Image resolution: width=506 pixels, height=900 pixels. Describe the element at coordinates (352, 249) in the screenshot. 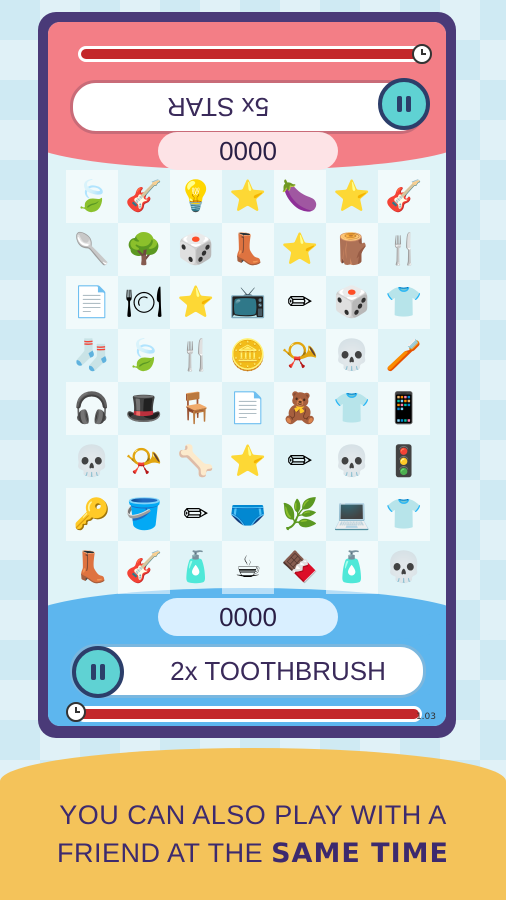

I see `grid-cell: 🪵` at that location.